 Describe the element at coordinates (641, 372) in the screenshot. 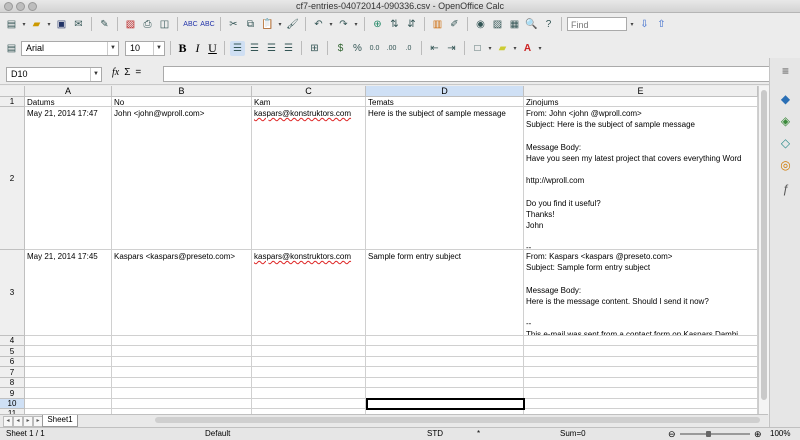

I see `cell-e7` at that location.